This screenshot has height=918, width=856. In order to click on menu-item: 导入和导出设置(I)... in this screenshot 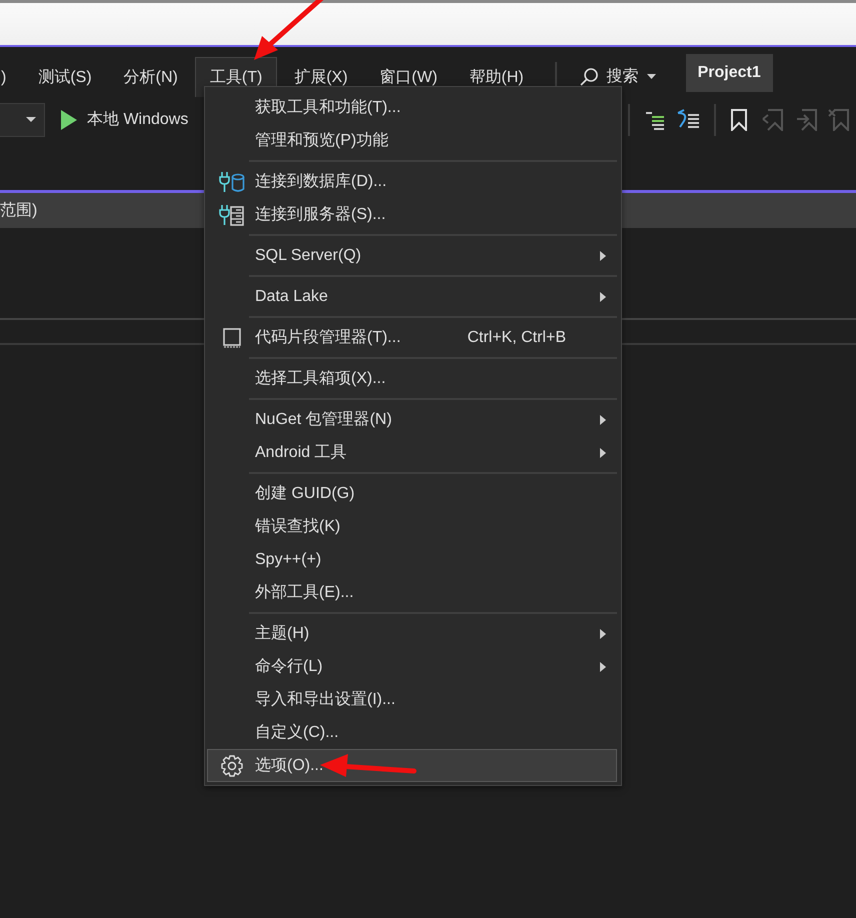, I will do `click(412, 699)`.